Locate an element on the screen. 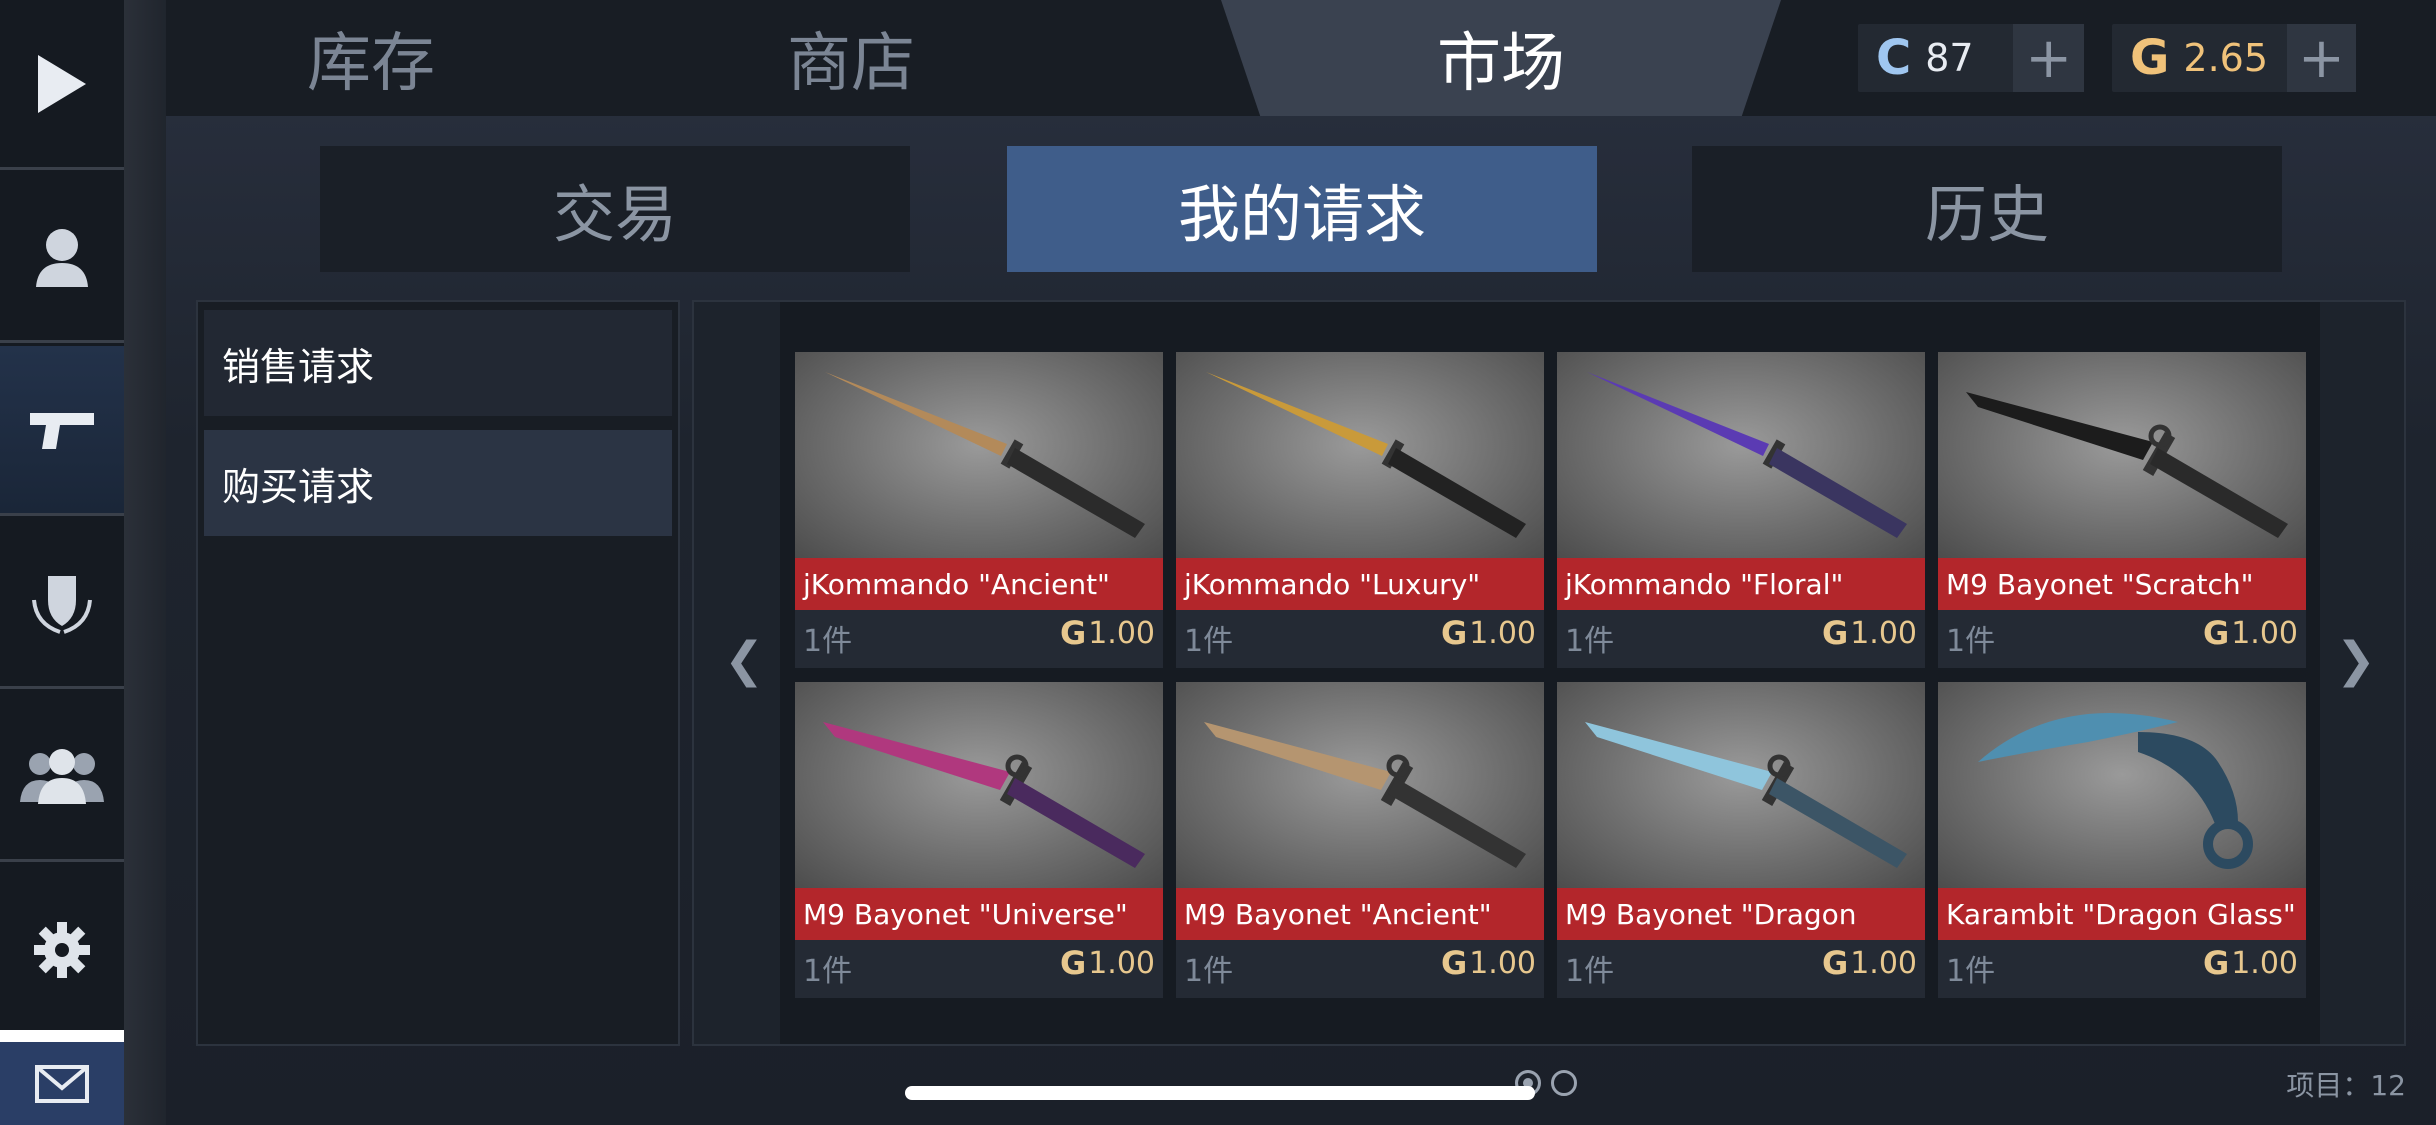 The image size is (2436, 1125). plus-icon: + is located at coordinates (2049, 58).